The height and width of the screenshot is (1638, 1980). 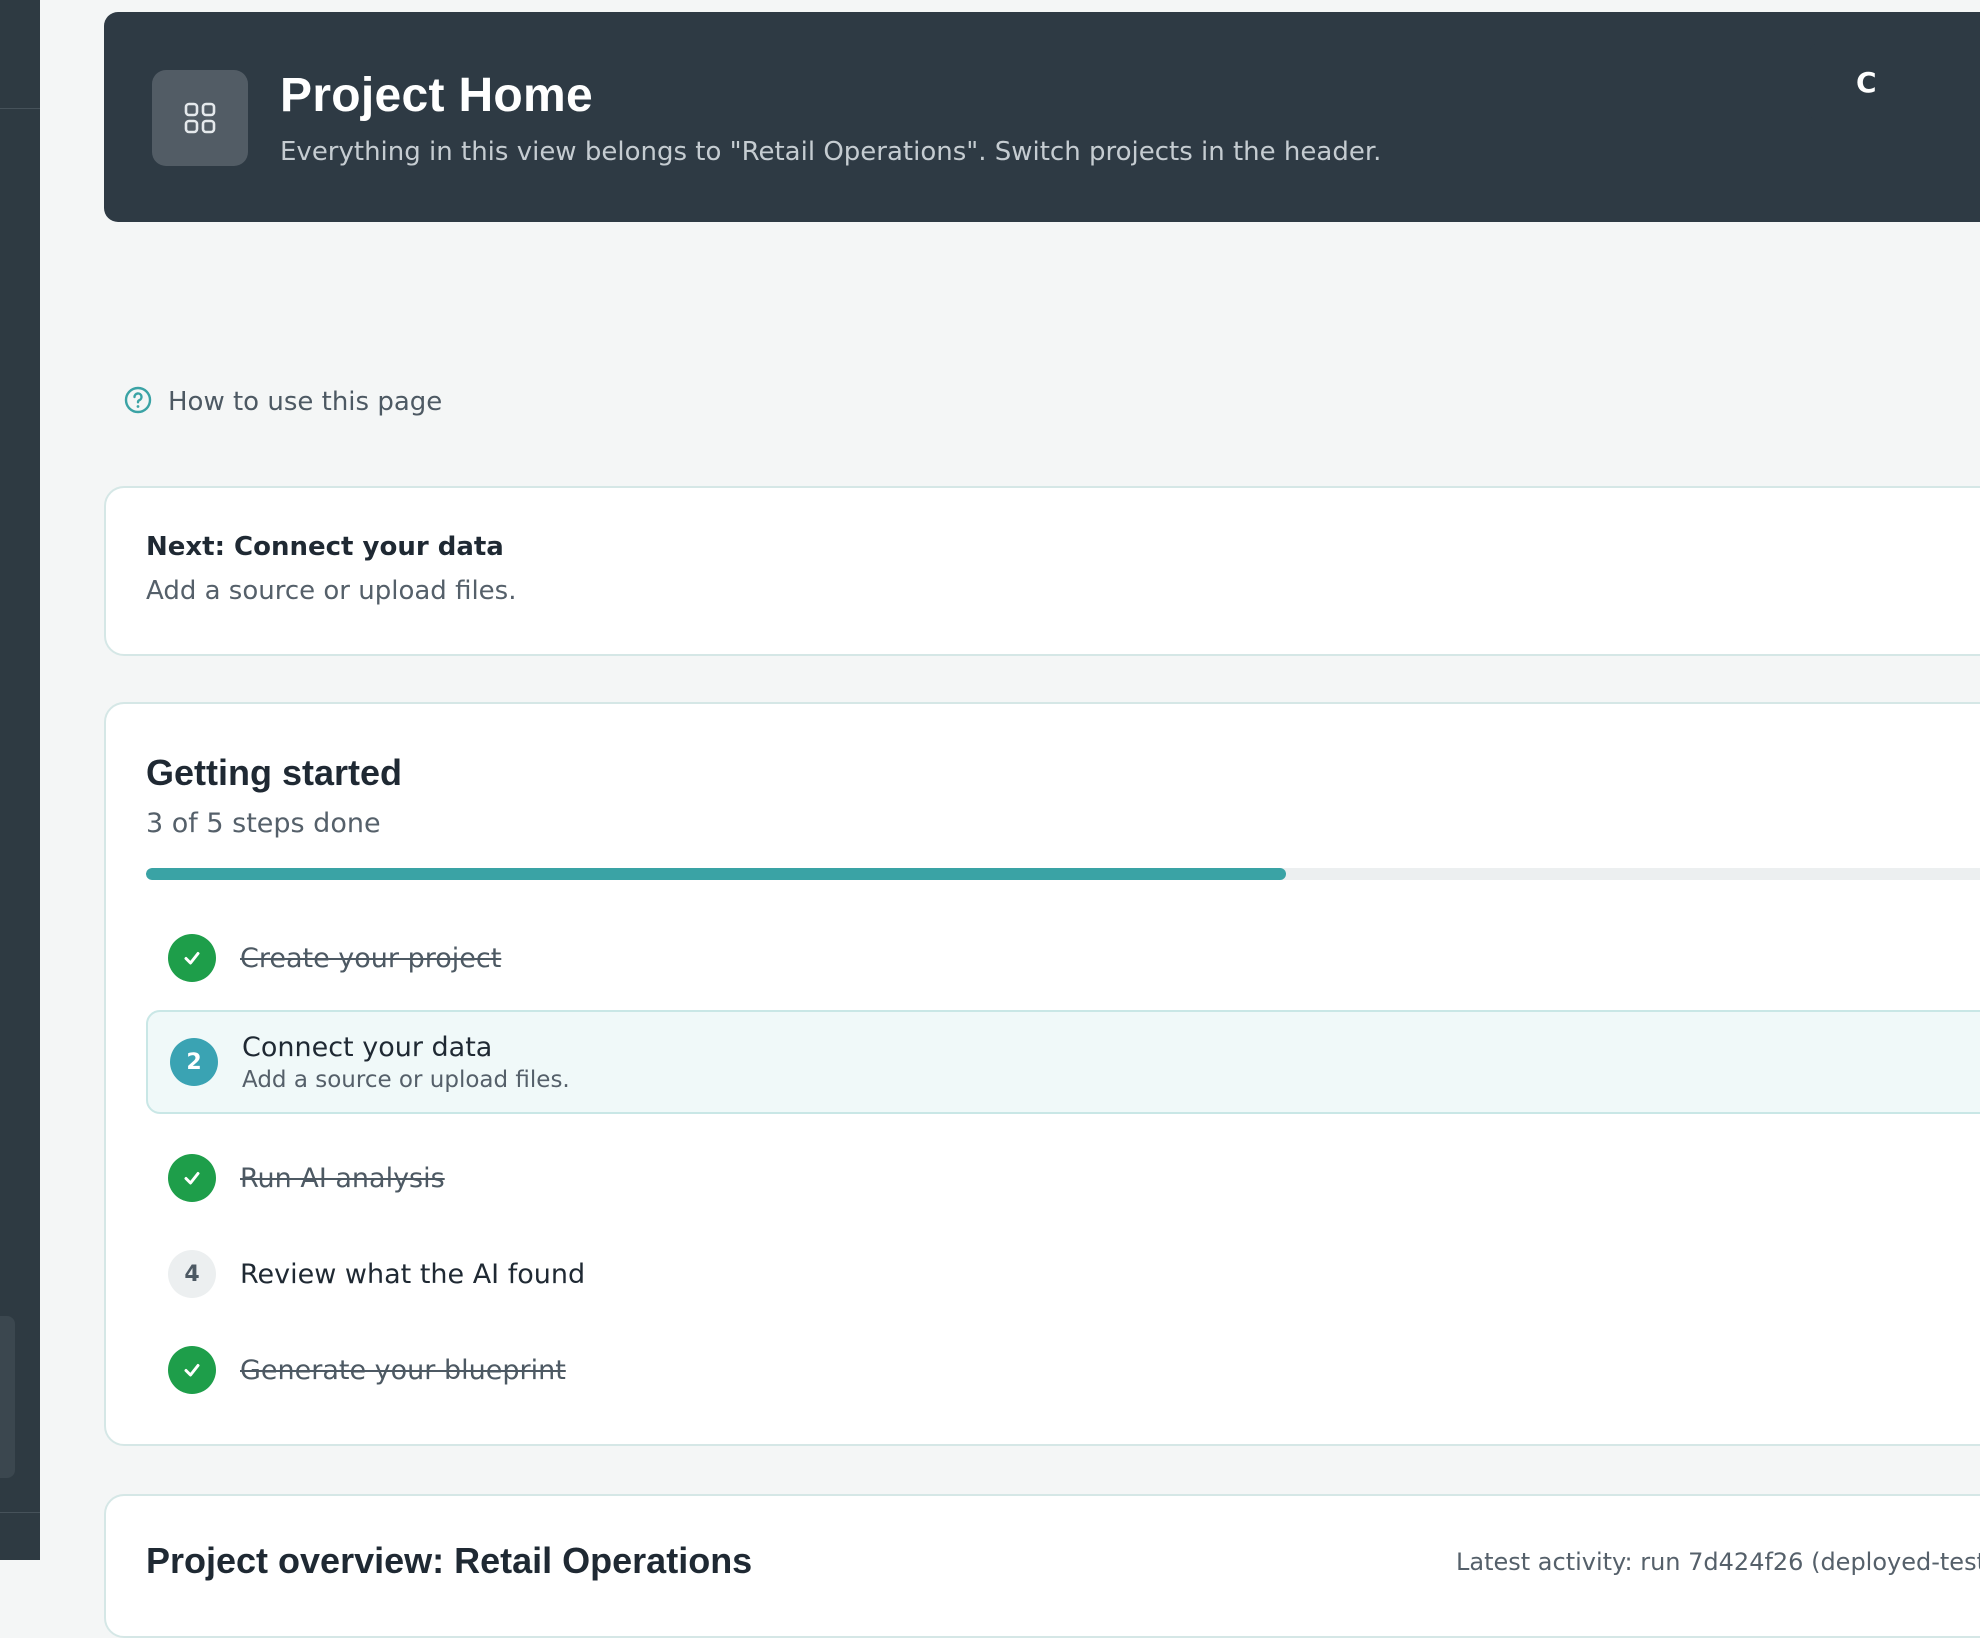 I want to click on how-to-use-label: How to use this page, so click(x=305, y=402).